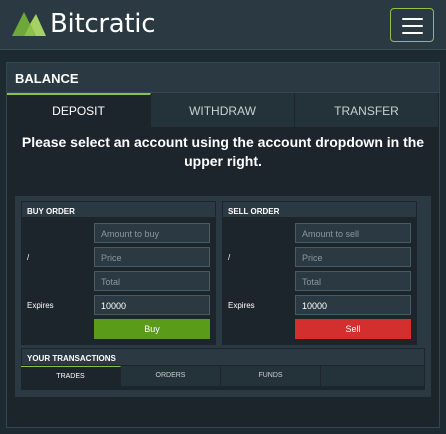 This screenshot has height=434, width=446. Describe the element at coordinates (353, 329) in the screenshot. I see `sell-button: Sell` at that location.